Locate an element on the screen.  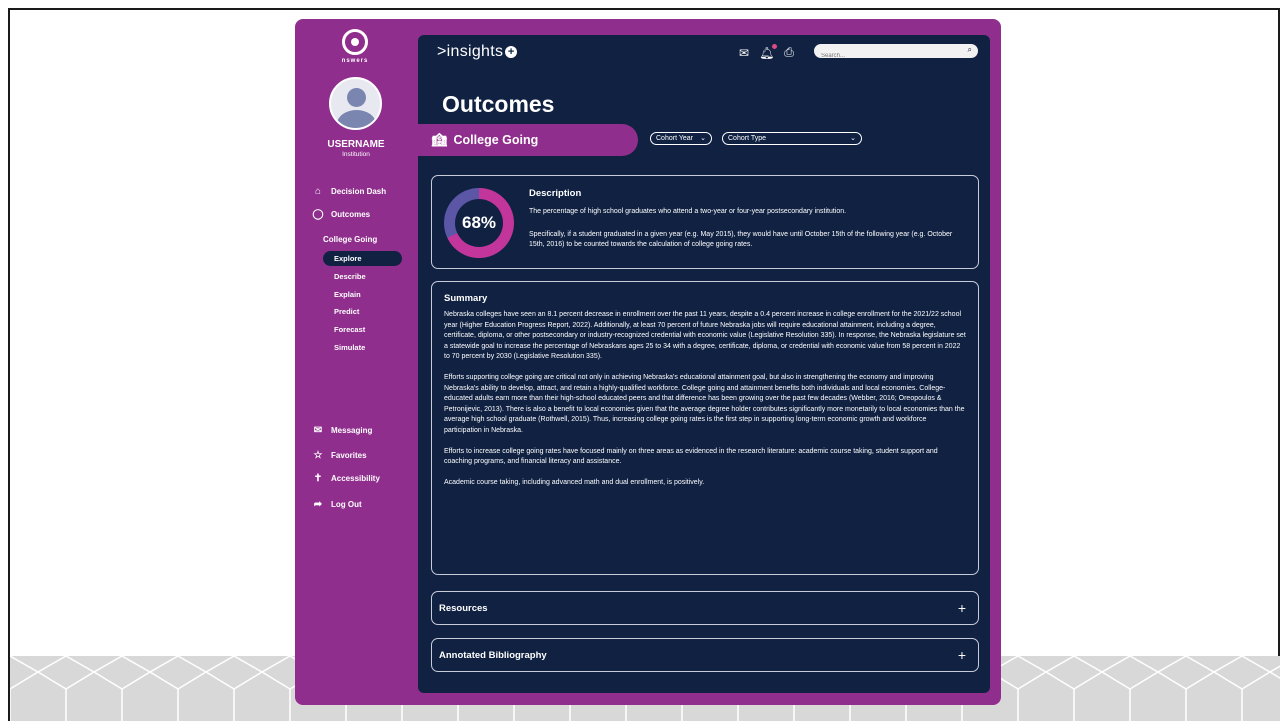
accordion-label: Annotated Bibliography is located at coordinates (493, 655).